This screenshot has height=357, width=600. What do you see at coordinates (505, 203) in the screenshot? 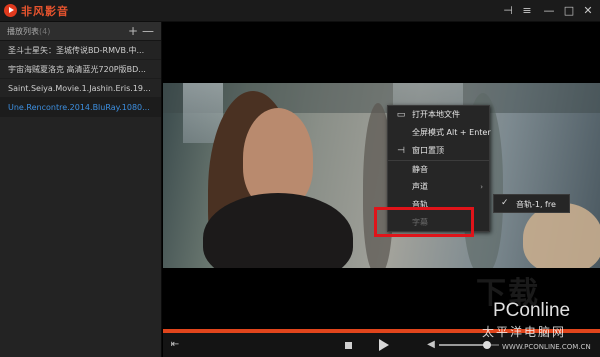
I see `check-icon: ✓` at bounding box center [505, 203].